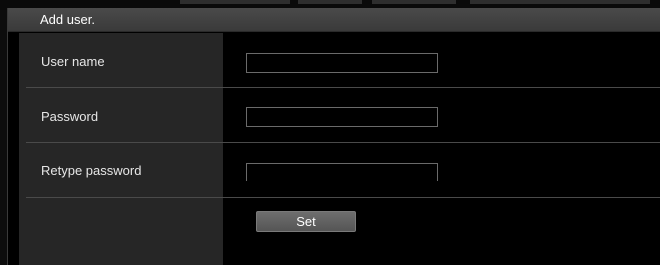  I want to click on panel-title: Add user., so click(334, 20).